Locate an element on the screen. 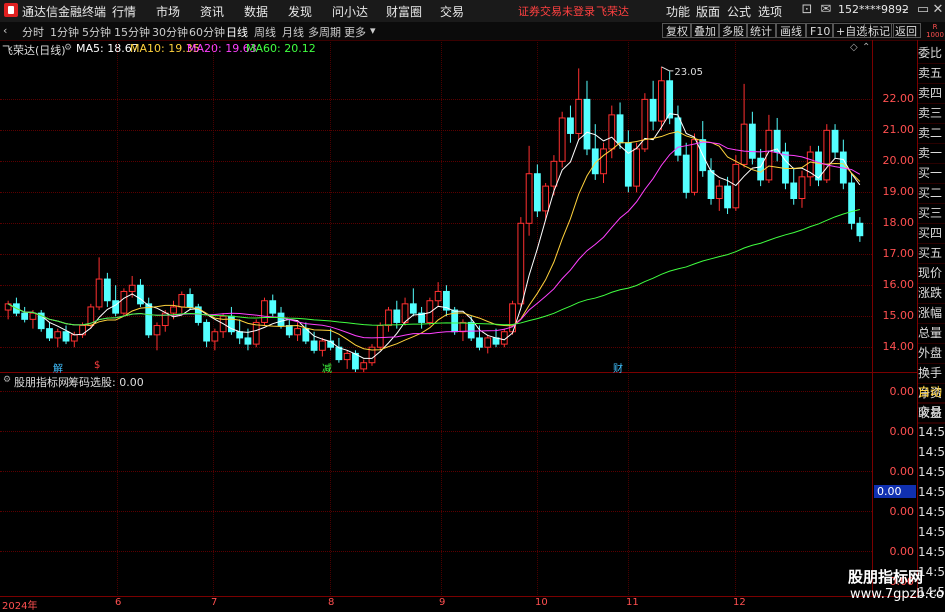 This screenshot has height=612, width=945. price-axis-label: 14.00 is located at coordinates (898, 347).